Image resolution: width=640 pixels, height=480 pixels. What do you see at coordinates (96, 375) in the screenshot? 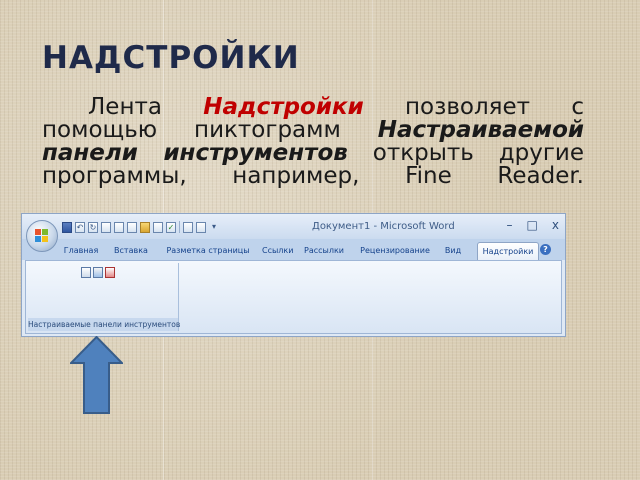
I see `up-arrow-icon` at bounding box center [96, 375].